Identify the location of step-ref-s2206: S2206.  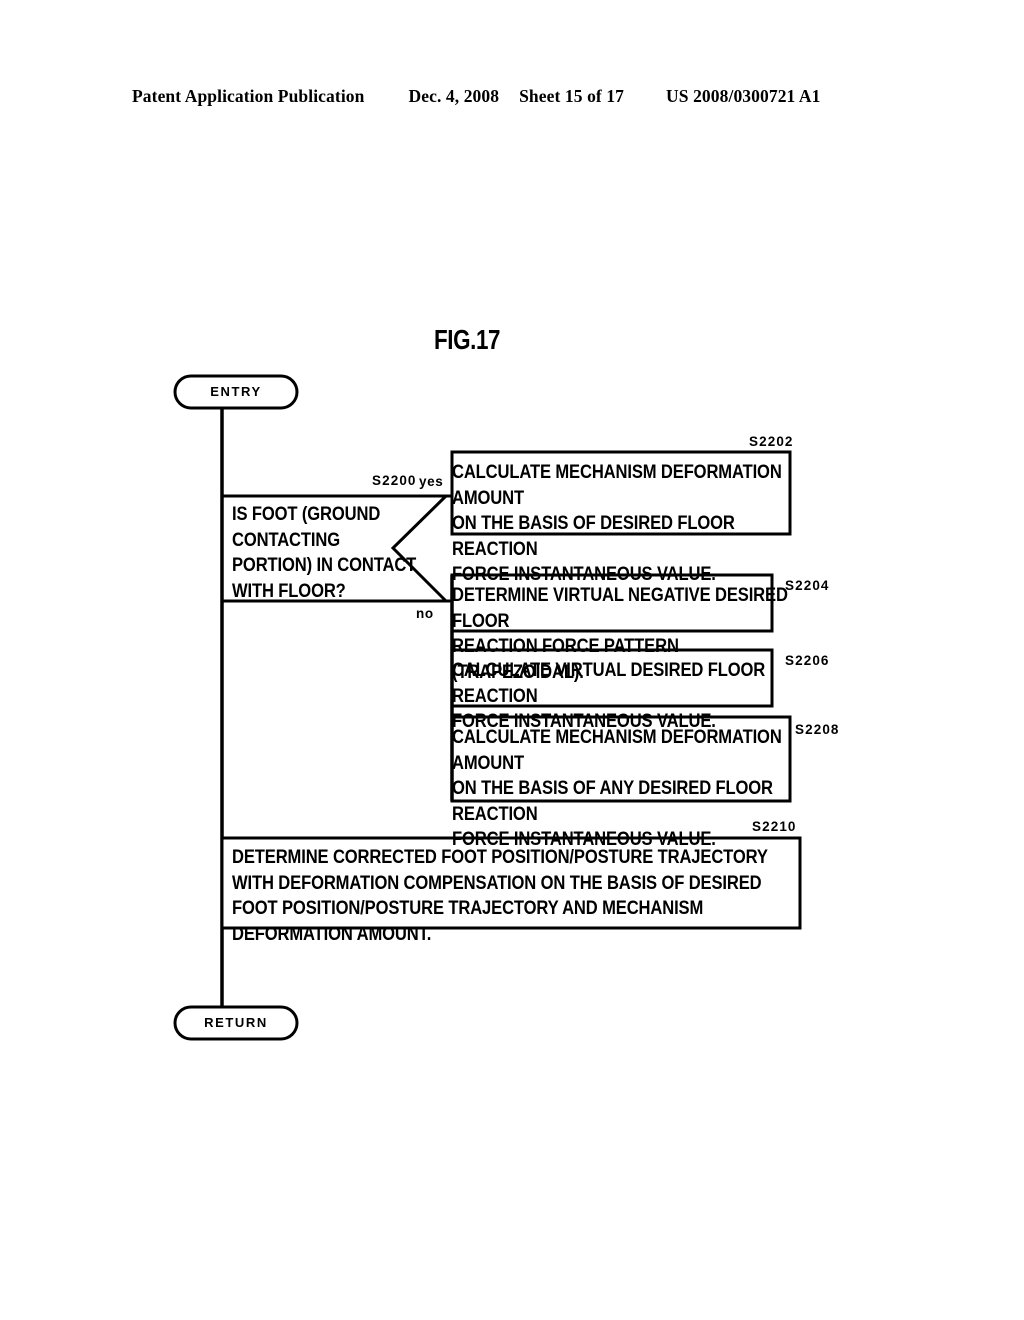
(807, 660).